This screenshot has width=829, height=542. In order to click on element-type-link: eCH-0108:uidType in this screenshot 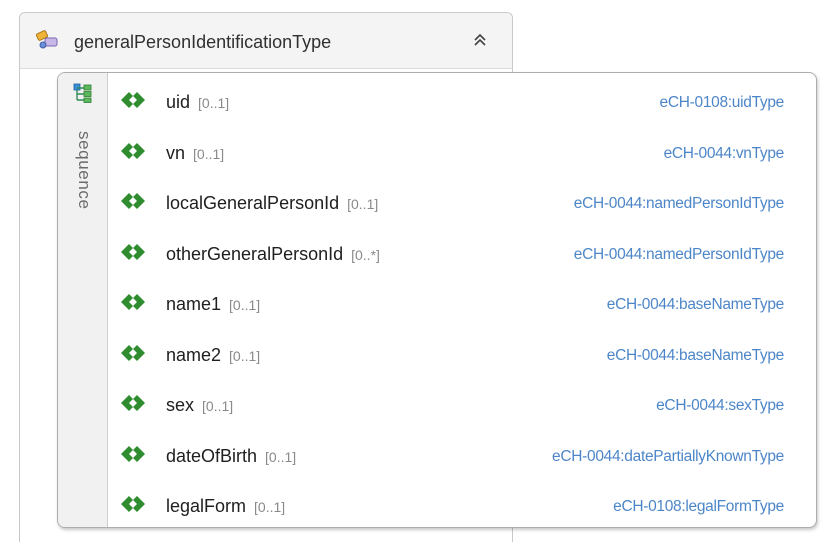, I will do `click(722, 103)`.